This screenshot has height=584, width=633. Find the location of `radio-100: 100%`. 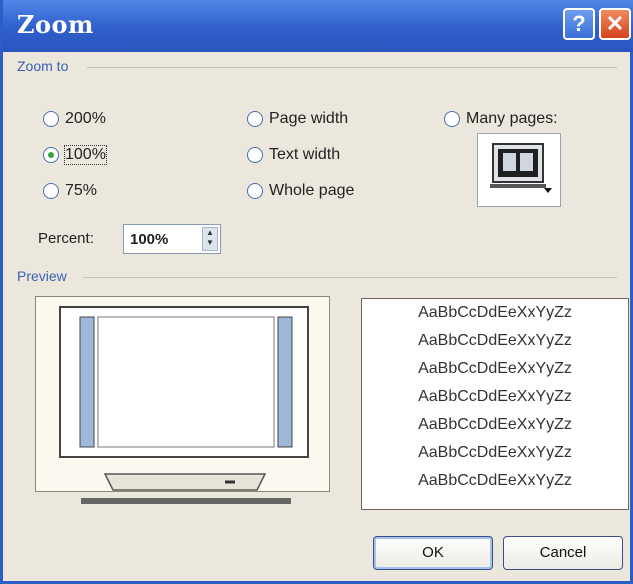

radio-100: 100% is located at coordinates (75, 155).